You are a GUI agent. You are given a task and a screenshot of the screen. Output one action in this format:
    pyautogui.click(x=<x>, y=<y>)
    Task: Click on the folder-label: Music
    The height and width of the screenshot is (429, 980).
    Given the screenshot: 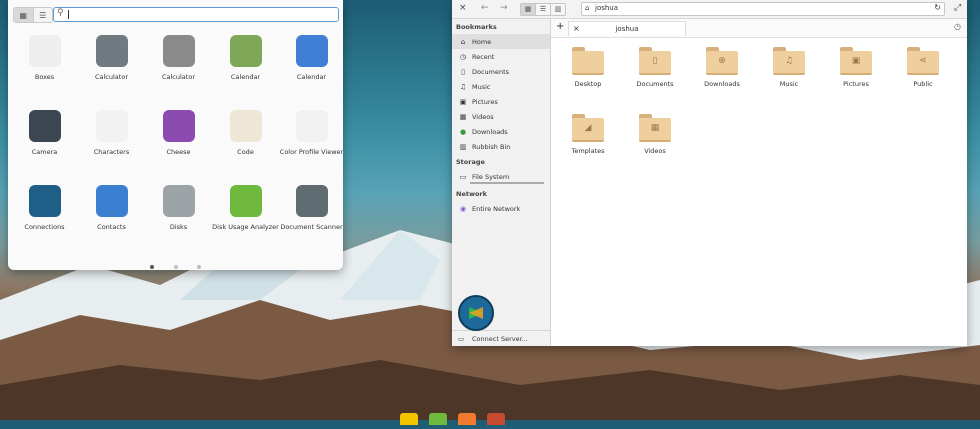 What is the action you would take?
    pyautogui.click(x=789, y=84)
    